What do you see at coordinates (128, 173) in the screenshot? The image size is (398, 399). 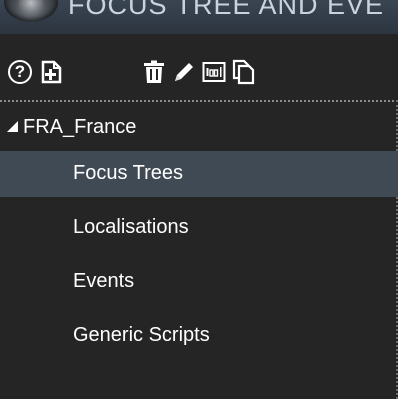 I see `tree-item-label: Focus Trees` at bounding box center [128, 173].